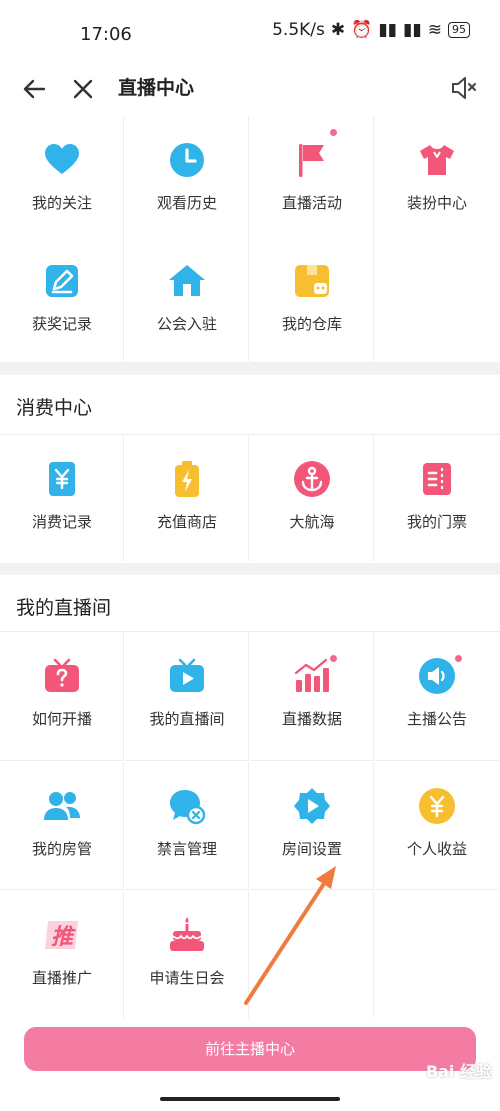  I want to click on grid-item-dressup-center: 装扮中心, so click(437, 179).